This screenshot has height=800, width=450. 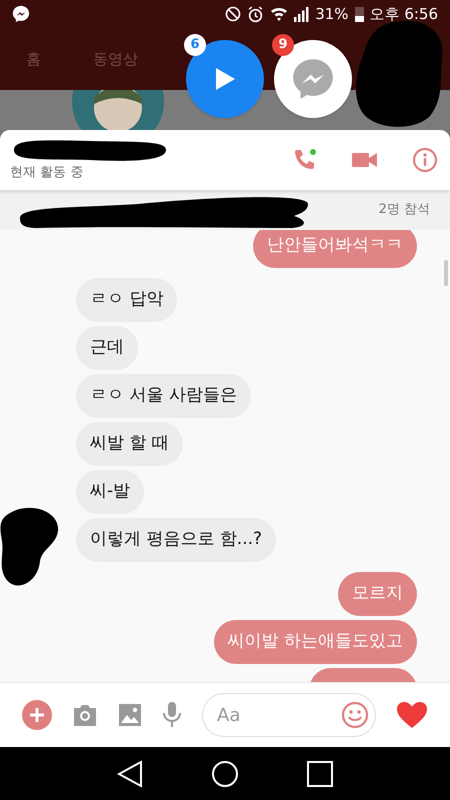 I want to click on alarm-icon, so click(x=255, y=14).